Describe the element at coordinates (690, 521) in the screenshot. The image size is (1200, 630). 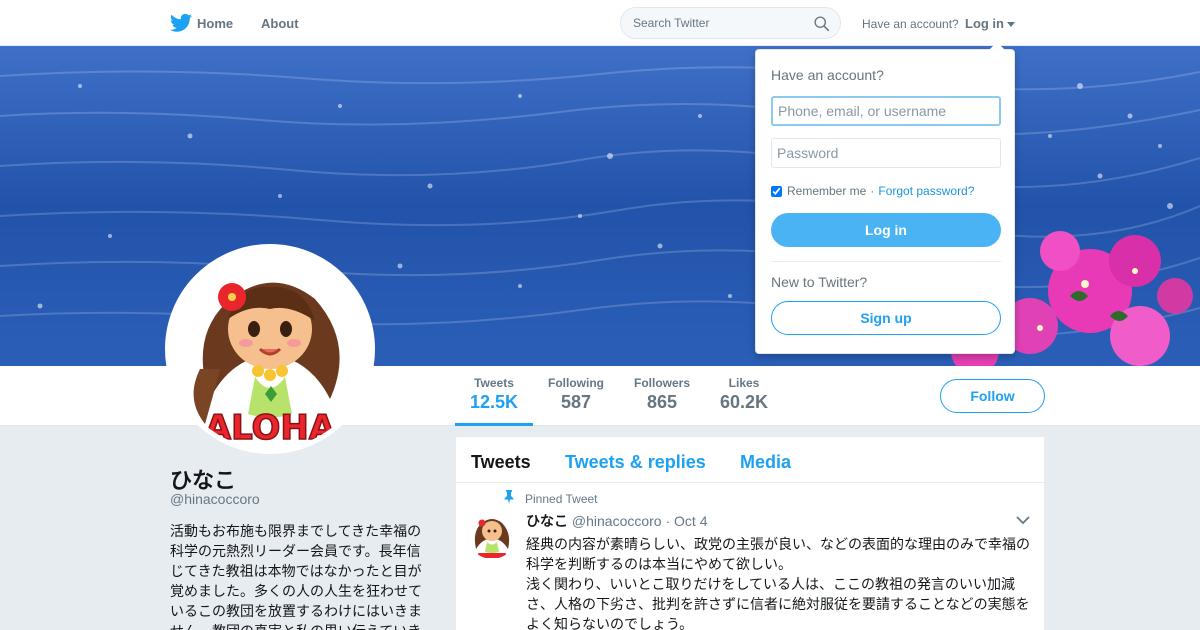
I see `tweet-timestamp: Oct 4` at that location.